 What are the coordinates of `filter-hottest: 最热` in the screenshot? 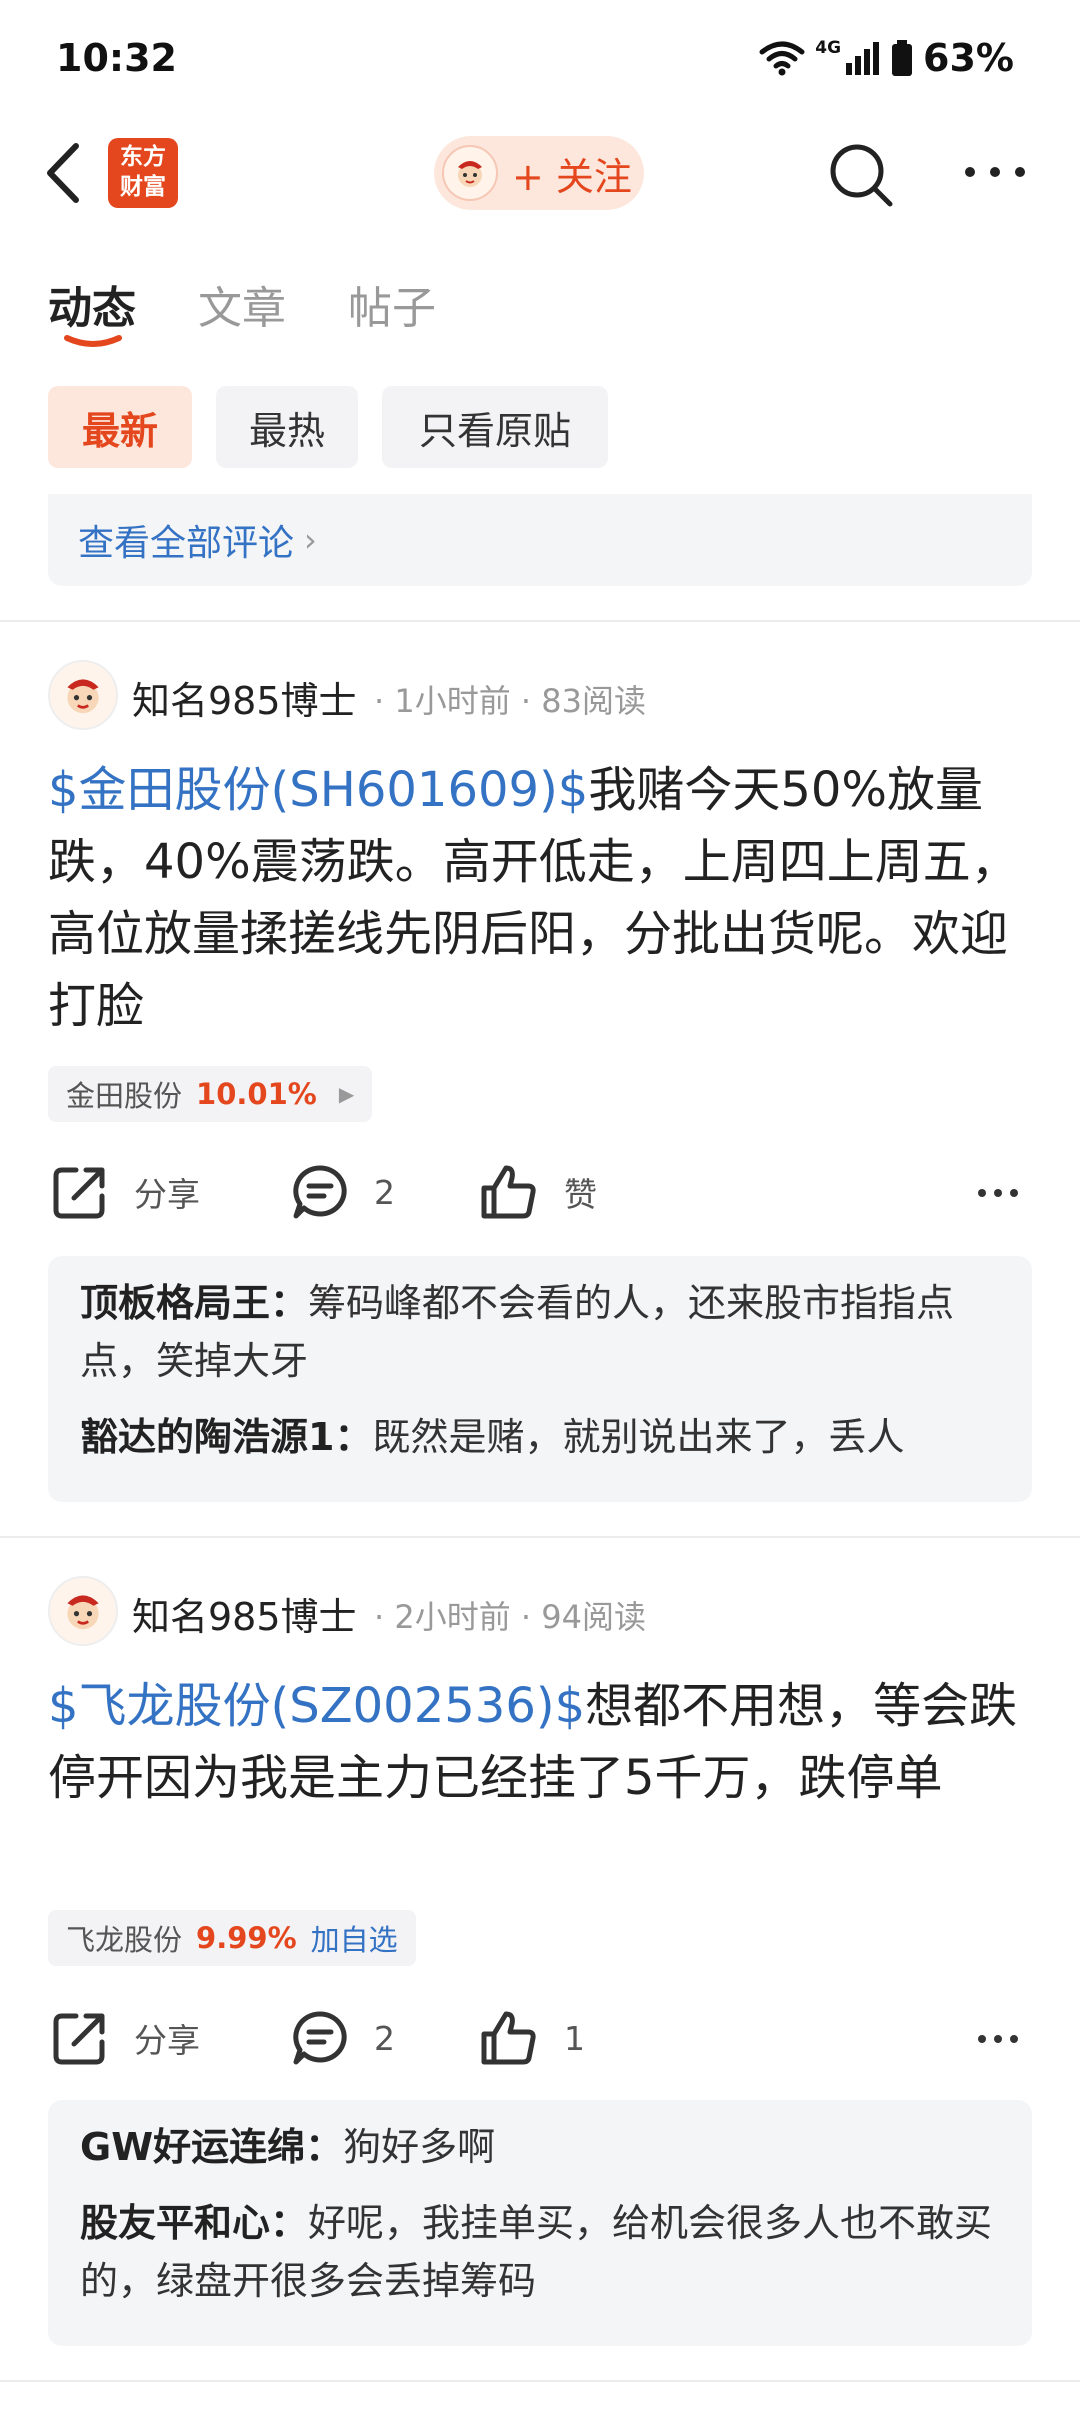 It's located at (287, 427).